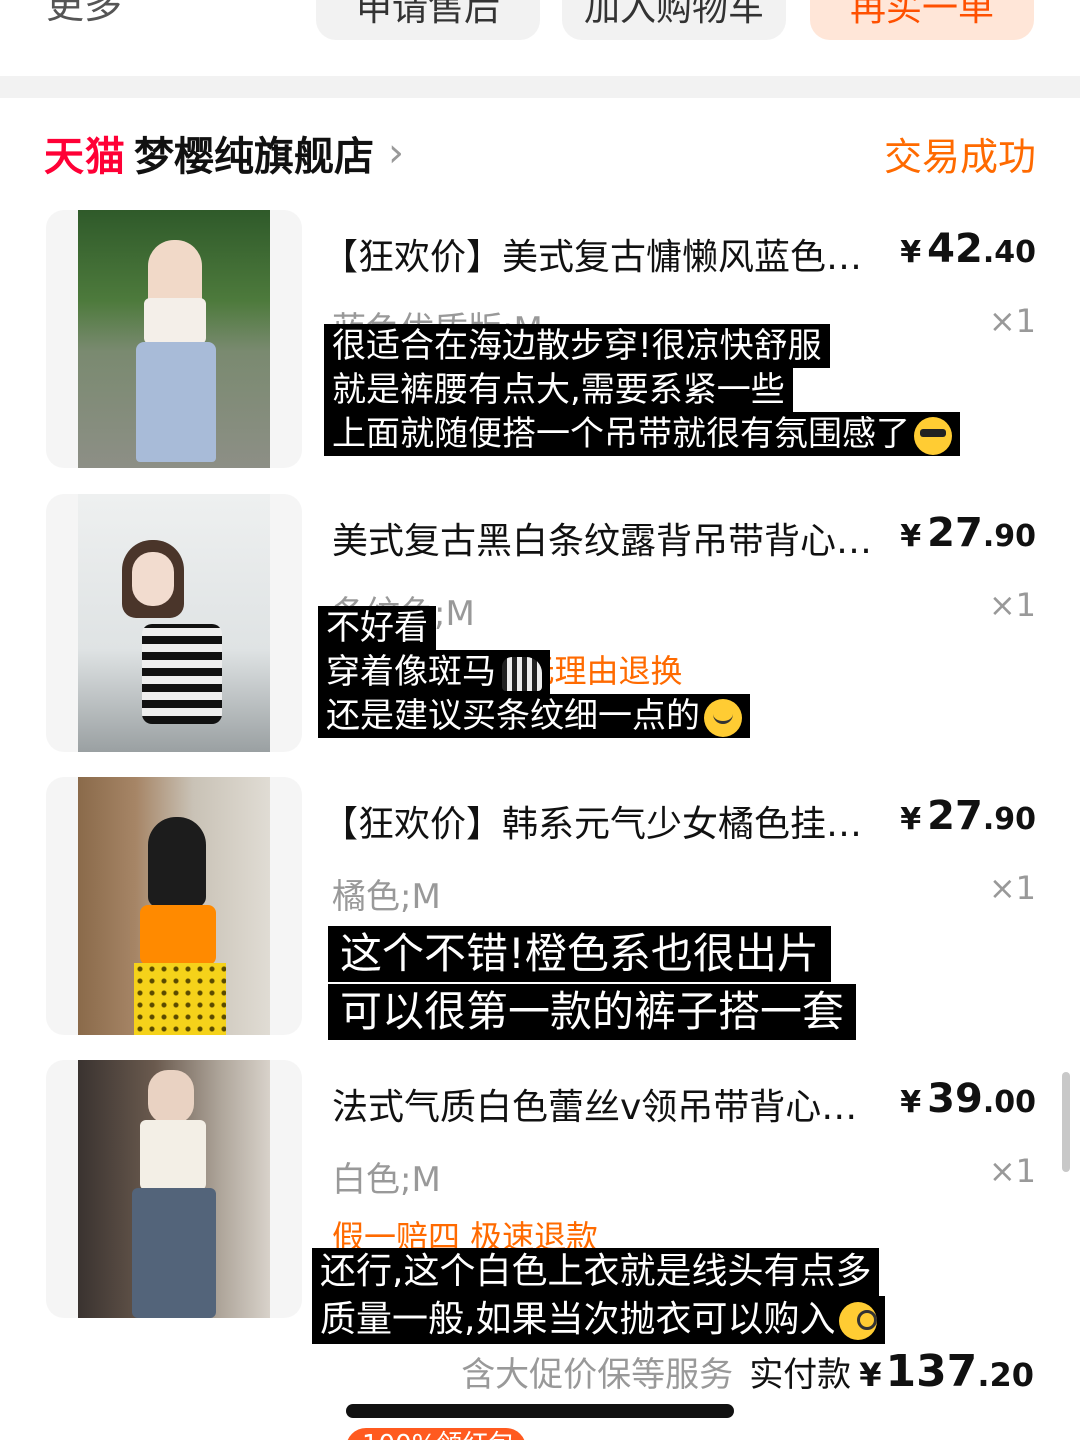  I want to click on paid-label: 实付款, so click(800, 1375).